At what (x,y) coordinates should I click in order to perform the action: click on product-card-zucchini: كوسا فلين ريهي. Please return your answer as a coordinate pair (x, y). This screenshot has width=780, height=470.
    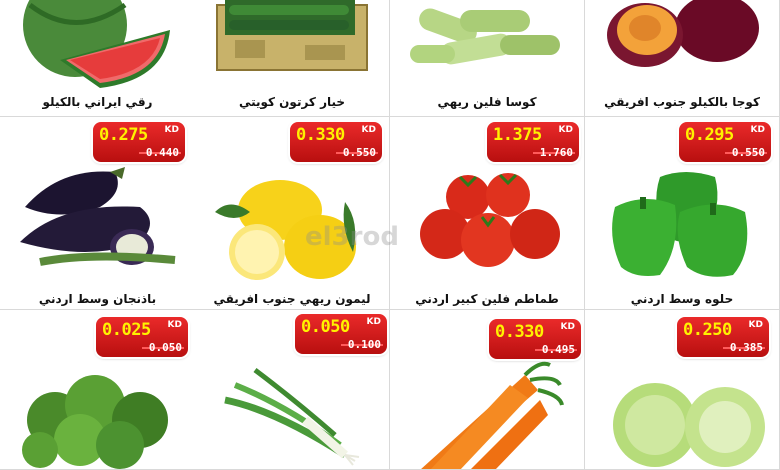
    Looking at the image, I should click on (487, 58).